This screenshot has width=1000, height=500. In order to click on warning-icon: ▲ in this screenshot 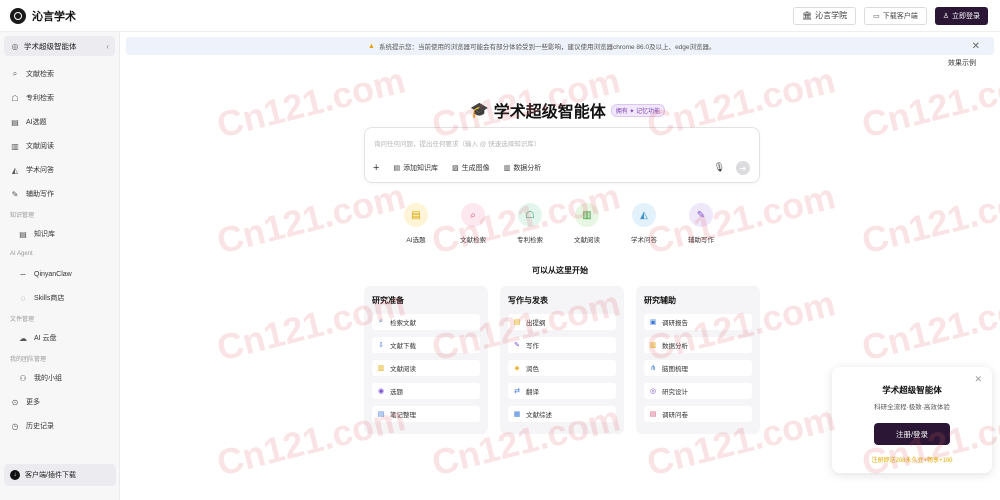, I will do `click(371, 46)`.